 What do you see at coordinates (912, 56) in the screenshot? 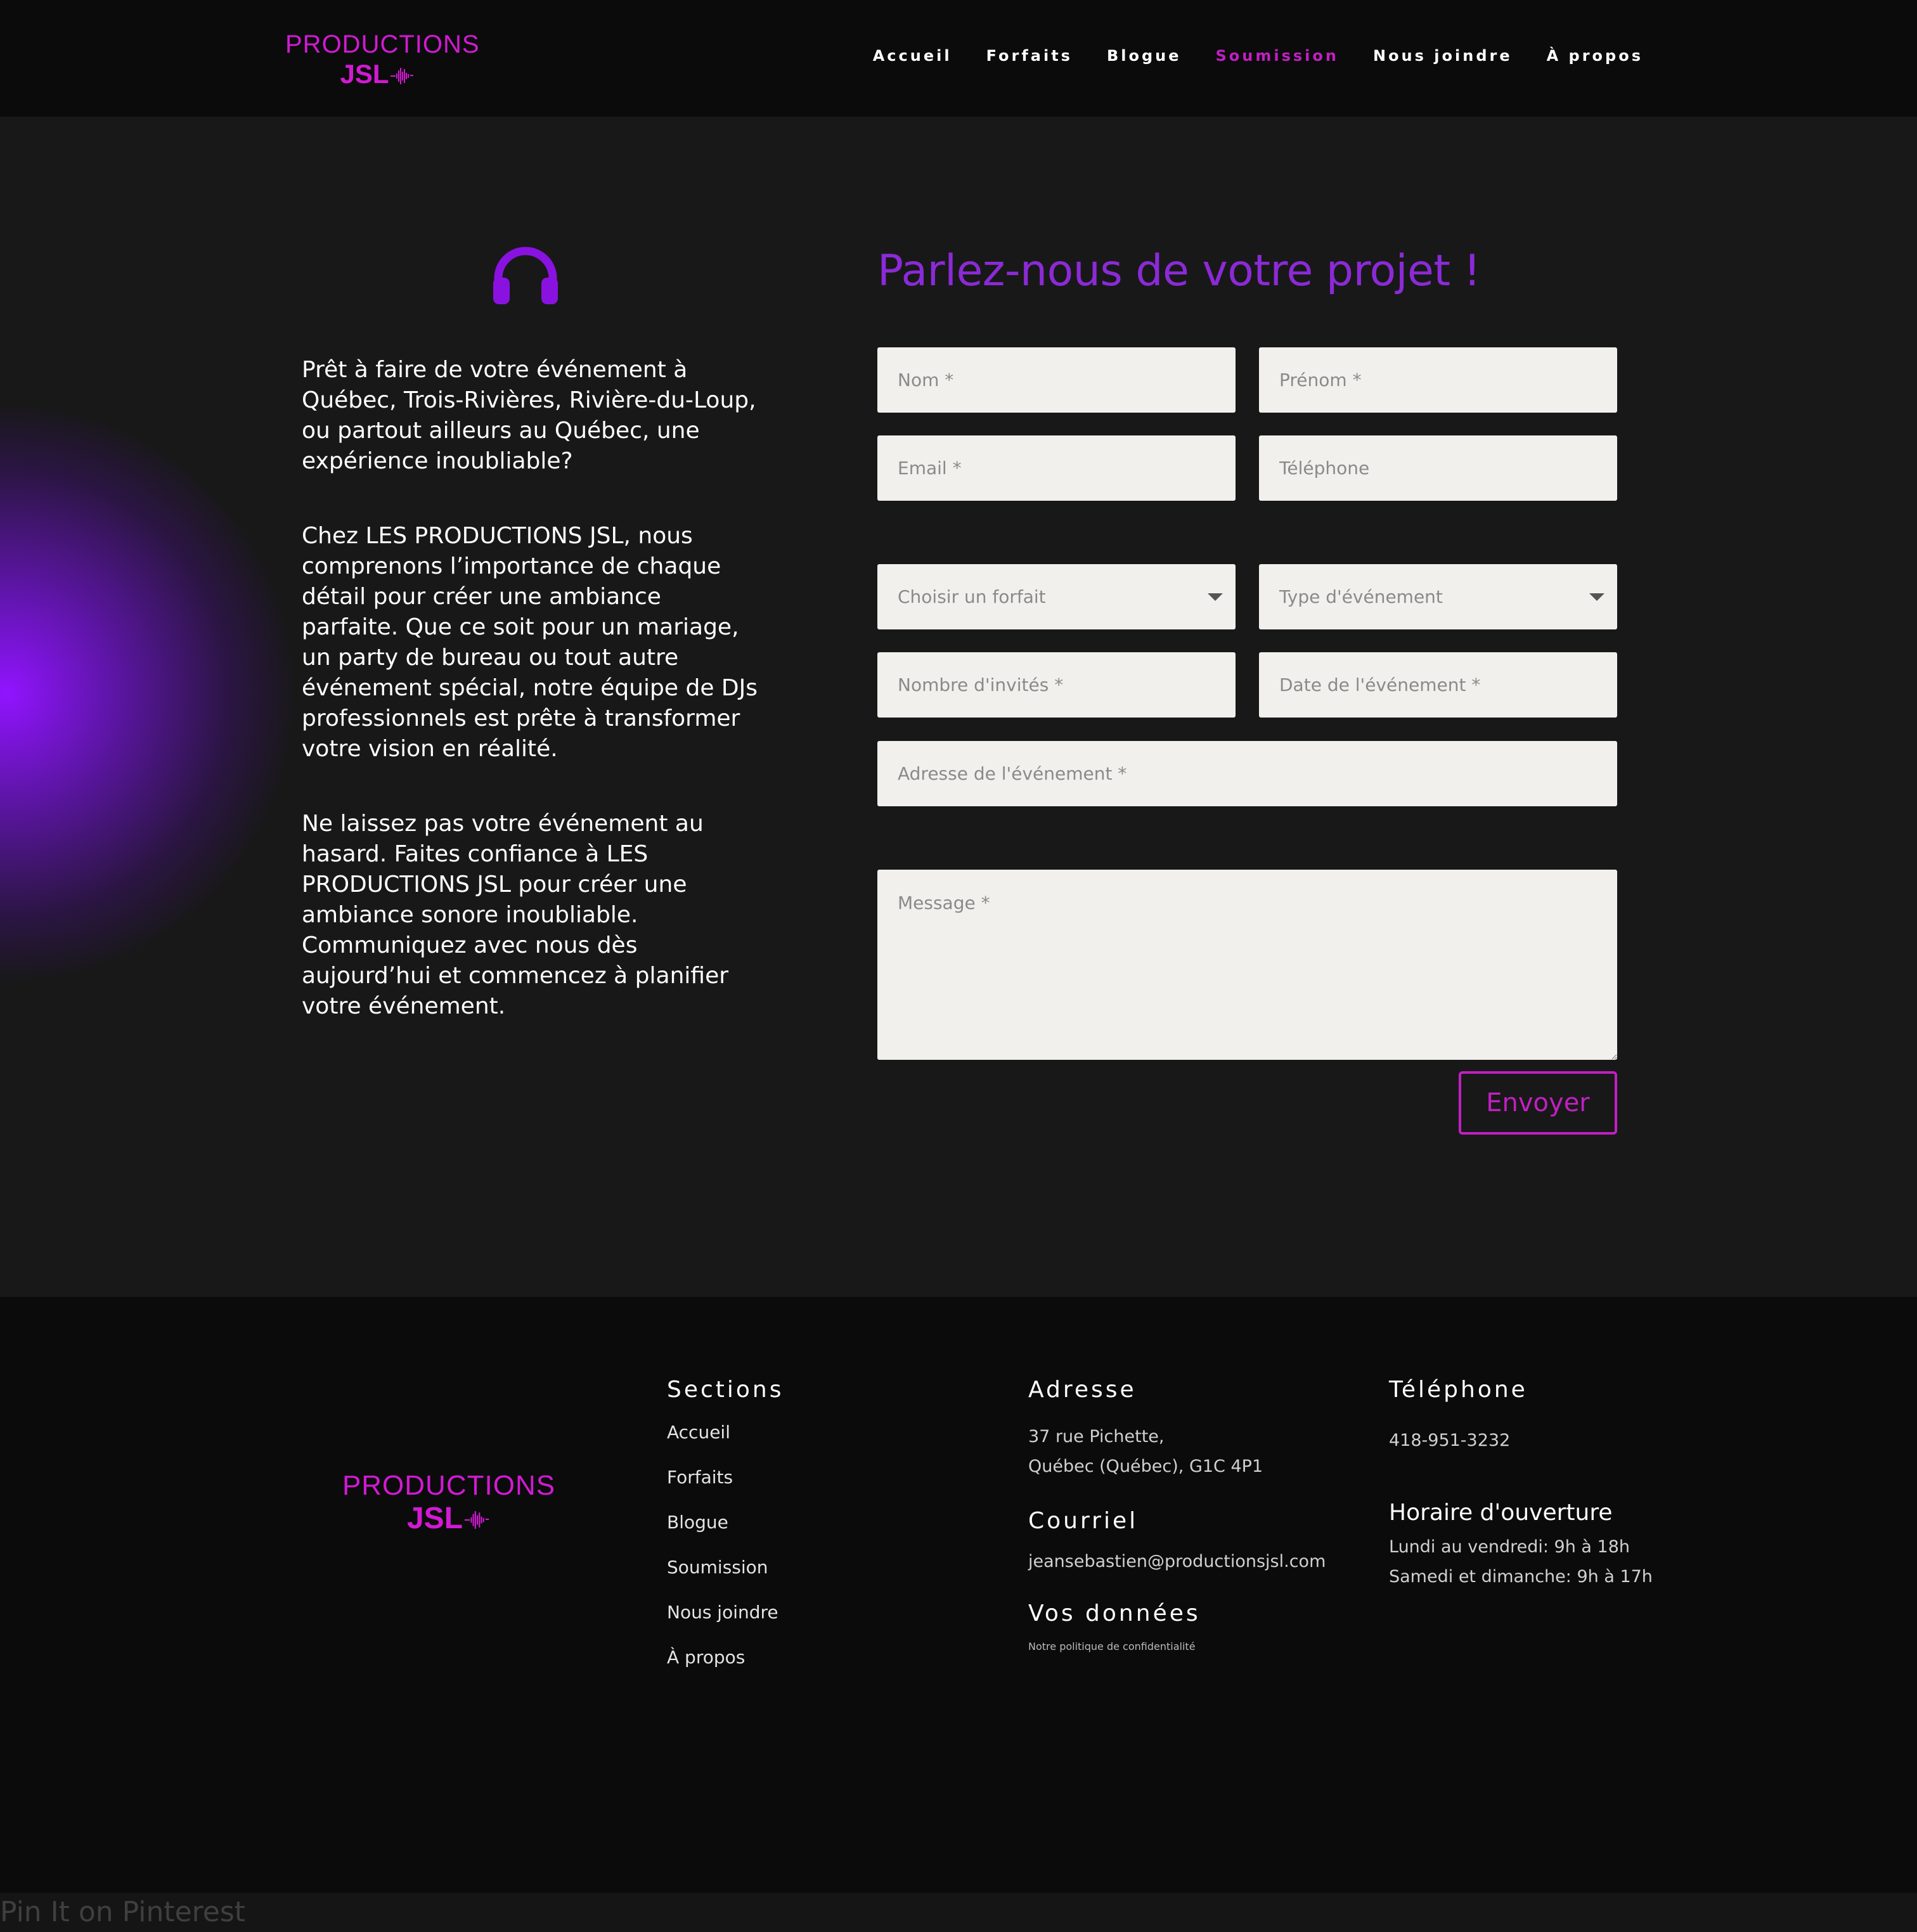
I see `nav-accueil: Accueil` at bounding box center [912, 56].